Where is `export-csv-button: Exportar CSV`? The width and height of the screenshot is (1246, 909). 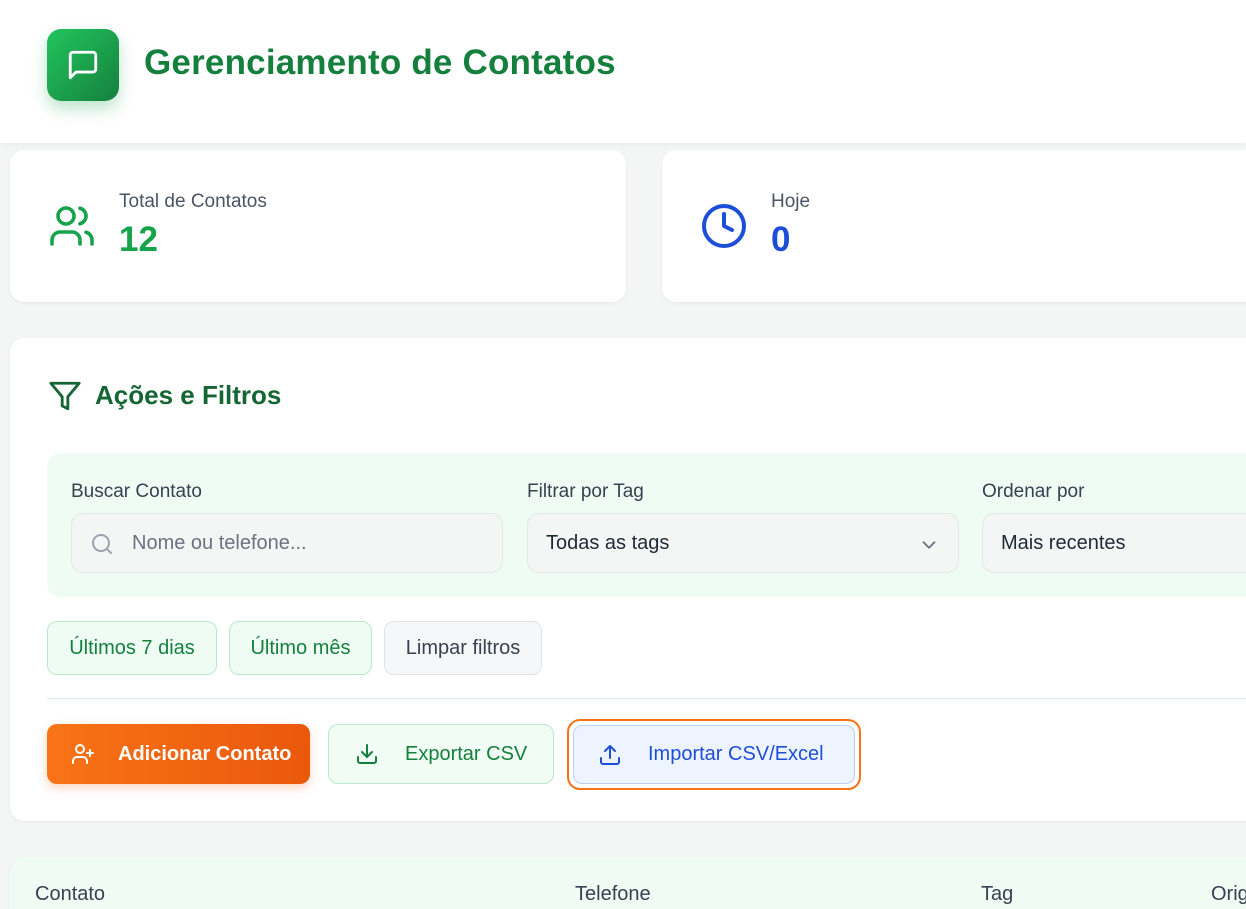 export-csv-button: Exportar CSV is located at coordinates (441, 754).